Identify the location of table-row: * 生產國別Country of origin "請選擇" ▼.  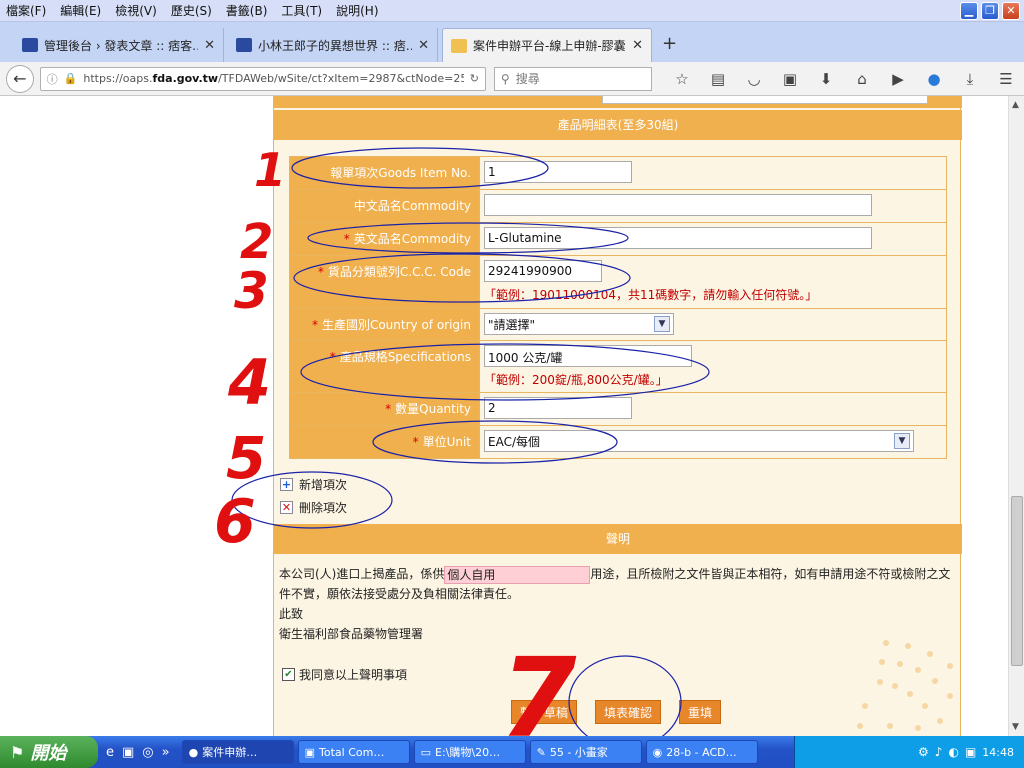
(618, 324).